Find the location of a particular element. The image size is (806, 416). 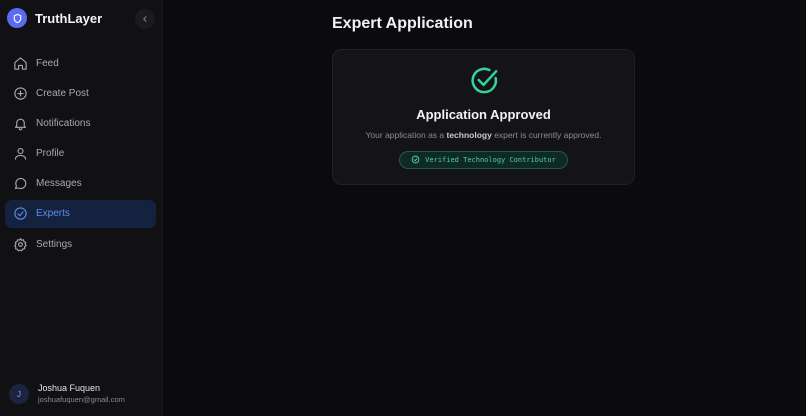

chat-icon is located at coordinates (20, 184).